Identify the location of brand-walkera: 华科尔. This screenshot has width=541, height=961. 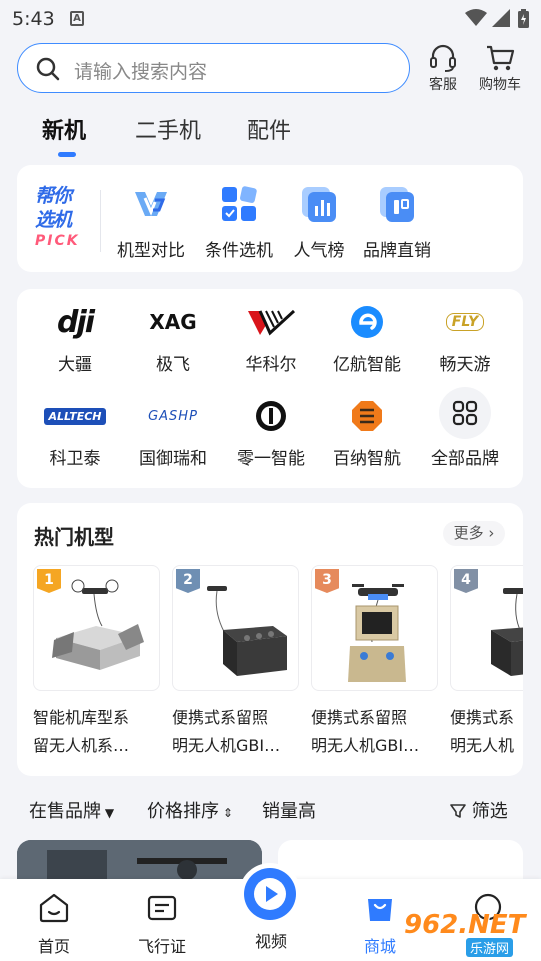
(271, 337).